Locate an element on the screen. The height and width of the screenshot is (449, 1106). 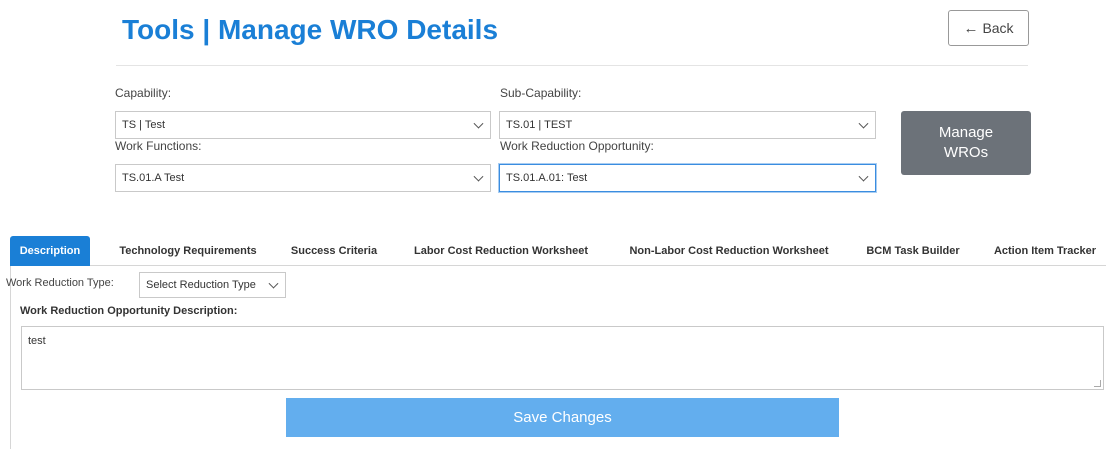
description-text: test is located at coordinates (37, 341).